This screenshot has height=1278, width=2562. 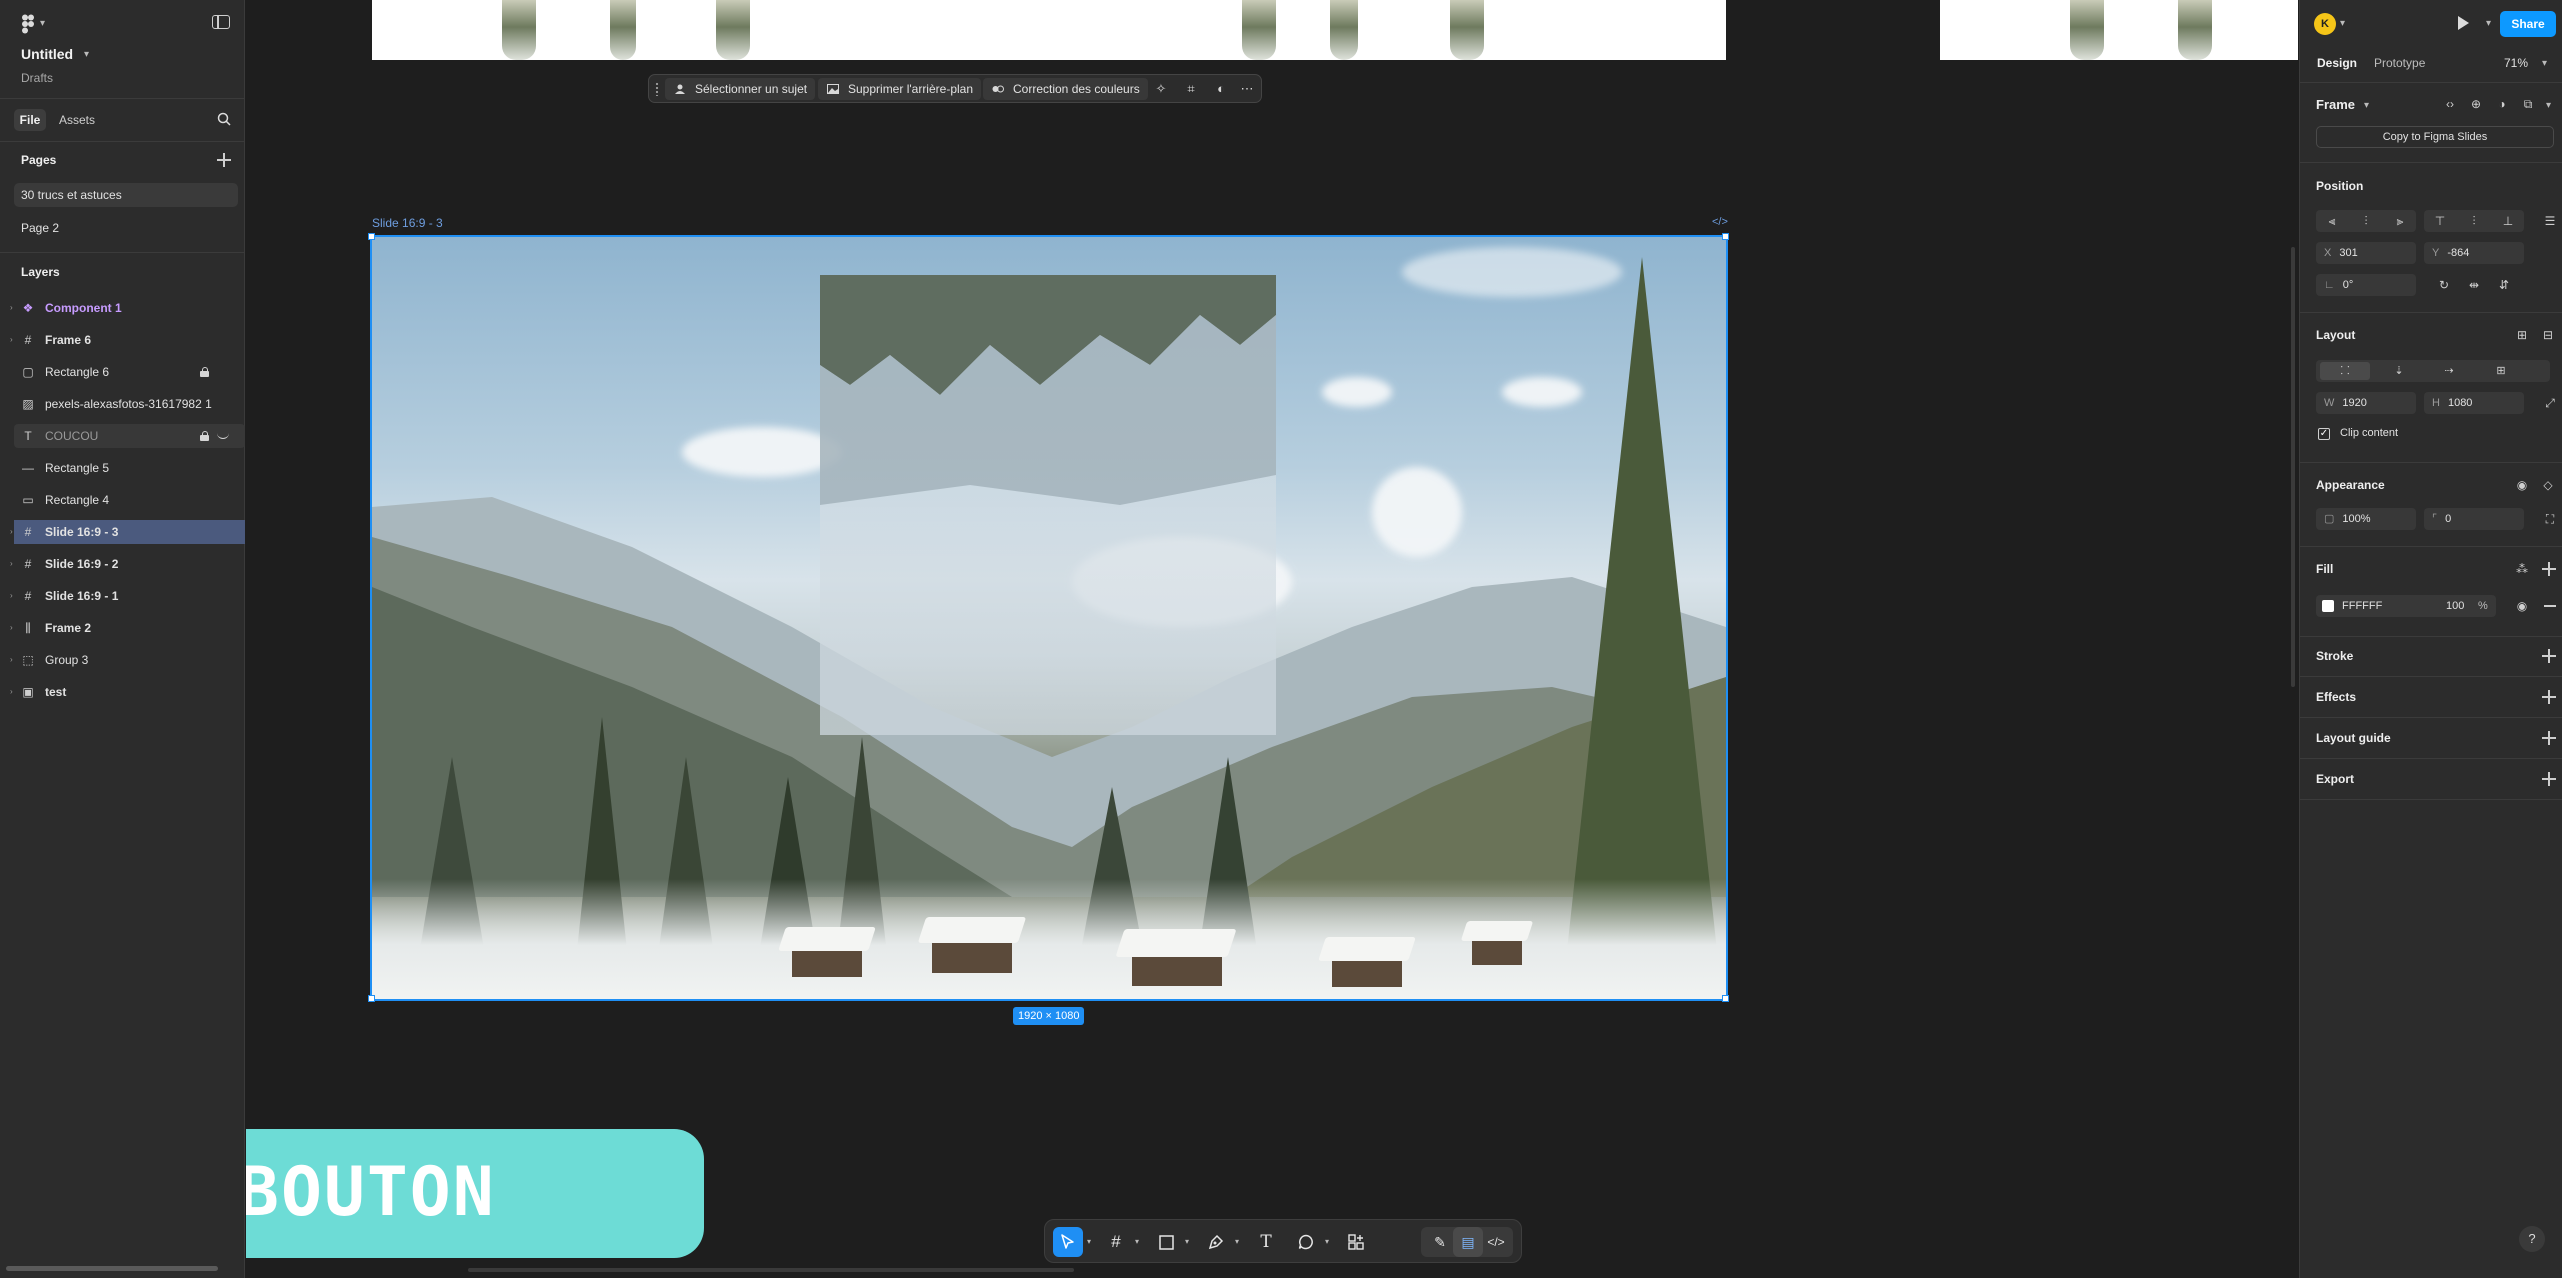 What do you see at coordinates (224, 119) in the screenshot?
I see `search-icon` at bounding box center [224, 119].